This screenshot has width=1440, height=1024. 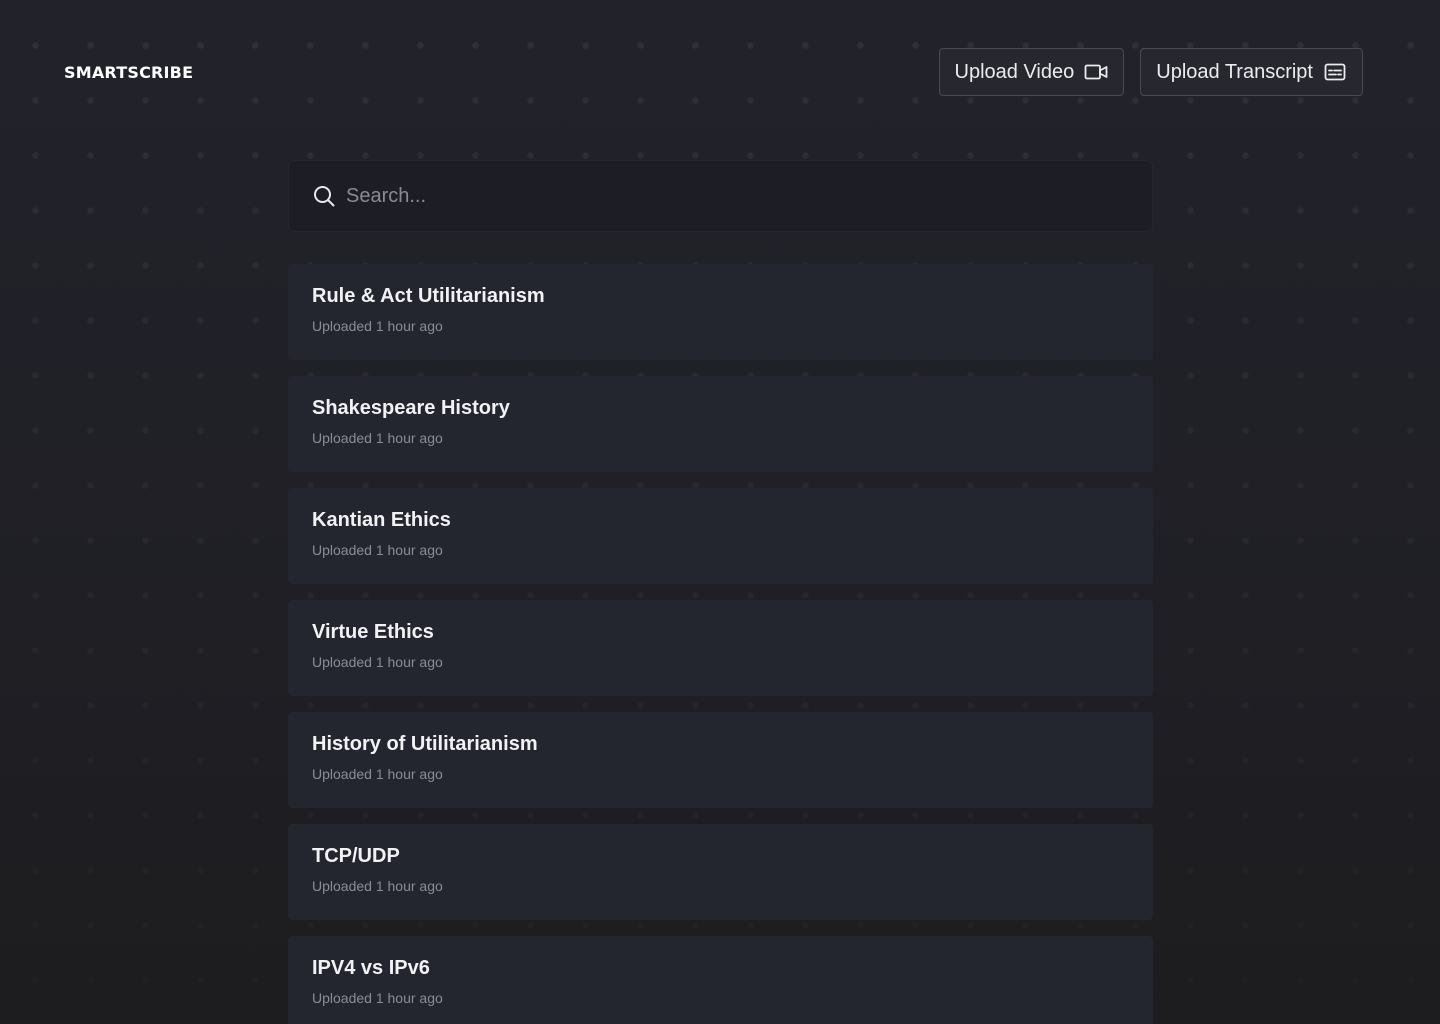 I want to click on list-item: Virtue Ethics Uploaded 1 hour ago, so click(x=720, y=648).